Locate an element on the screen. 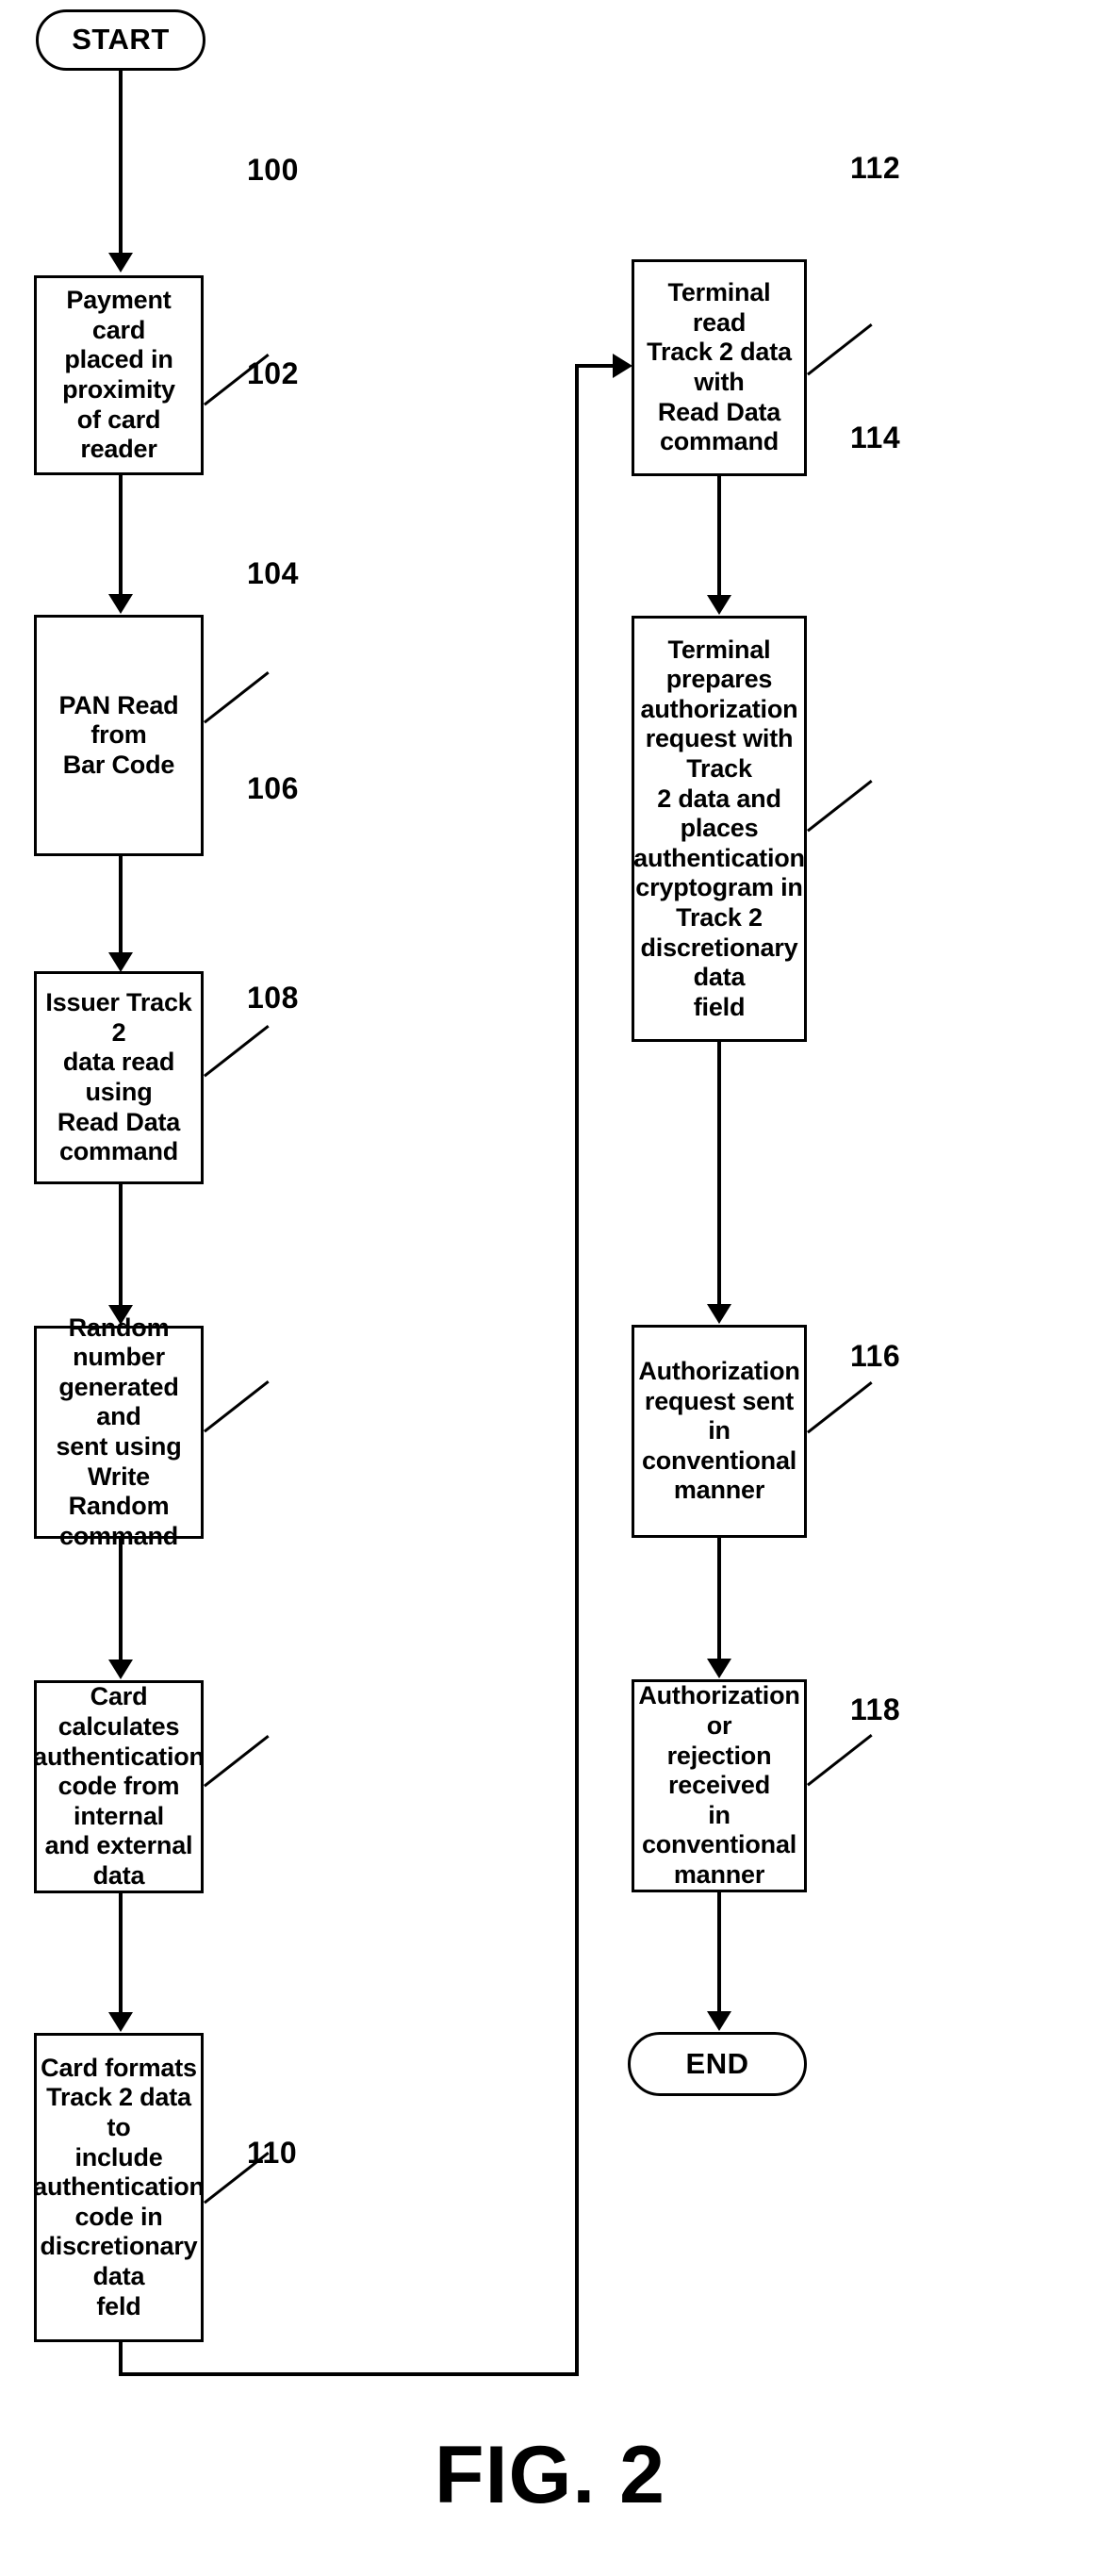 This screenshot has width=1100, height=2576. ref-numeral-118: 118 is located at coordinates (875, 1709).